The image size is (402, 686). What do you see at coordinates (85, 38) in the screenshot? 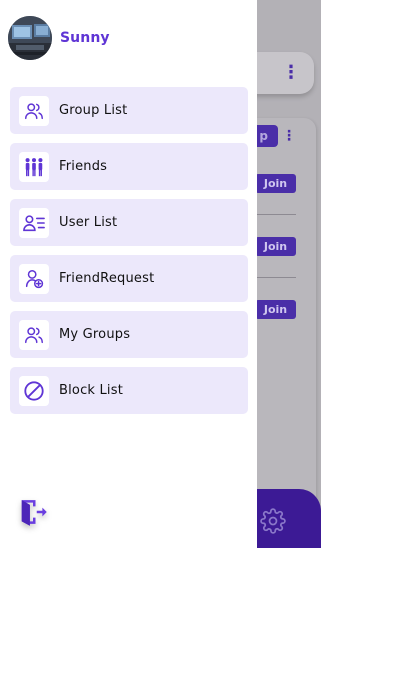
I see `user-name: Sunny` at bounding box center [85, 38].